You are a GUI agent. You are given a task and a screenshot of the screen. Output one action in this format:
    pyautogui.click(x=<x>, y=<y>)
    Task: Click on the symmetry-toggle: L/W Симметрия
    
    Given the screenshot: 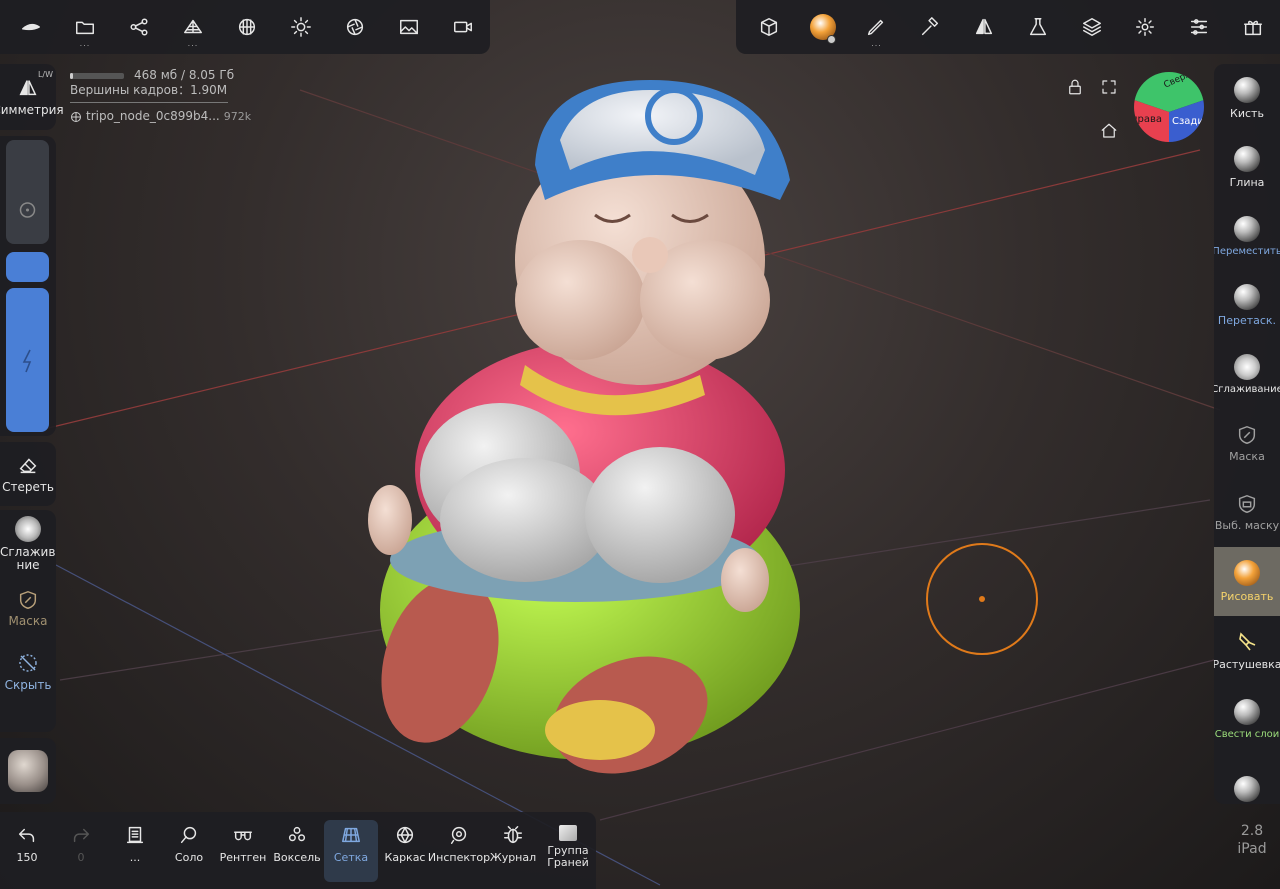 What is the action you would take?
    pyautogui.click(x=32, y=97)
    